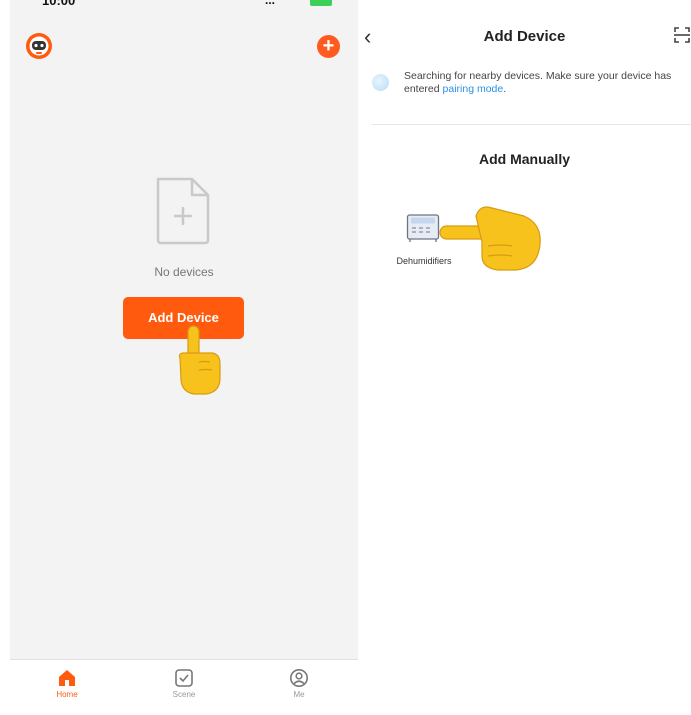 Image resolution: width=691 pixels, height=715 pixels. I want to click on searching-radar-icon, so click(380, 82).